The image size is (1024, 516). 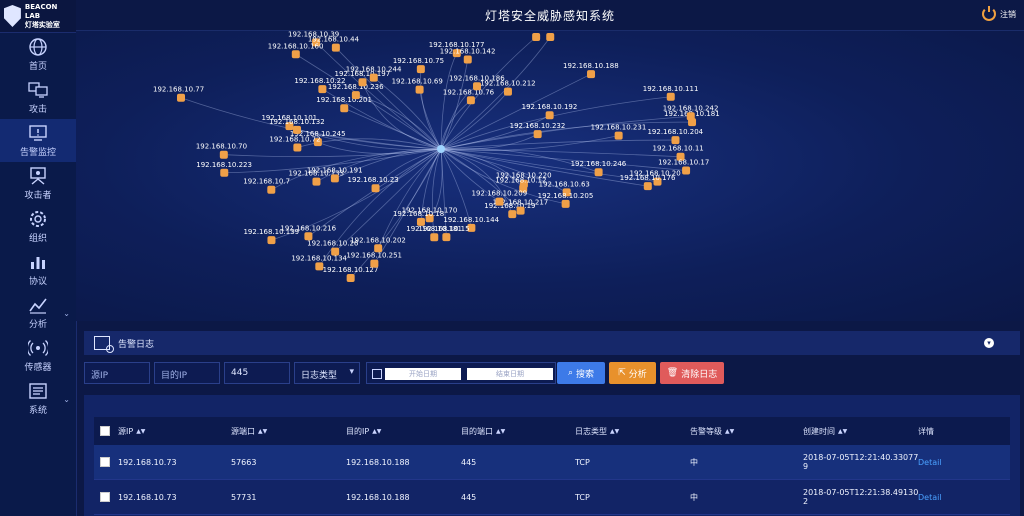 I want to click on date-range-picker: 开始日期 结束日期, so click(x=461, y=373).